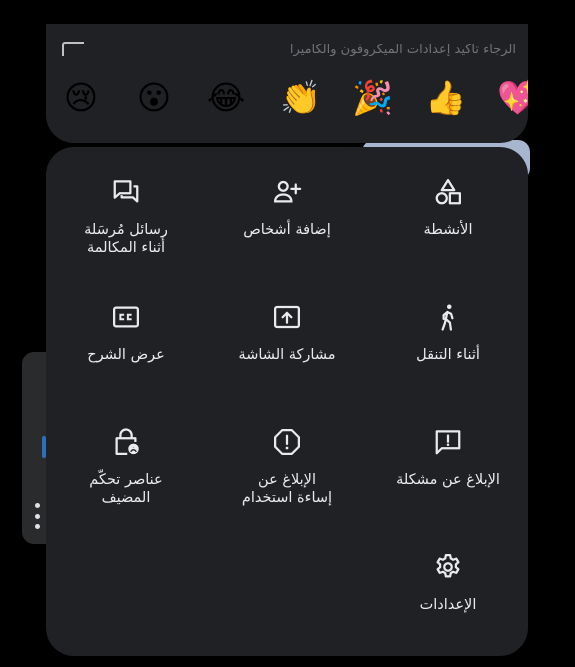  Describe the element at coordinates (73, 49) in the screenshot. I see `partial-icon` at that location.